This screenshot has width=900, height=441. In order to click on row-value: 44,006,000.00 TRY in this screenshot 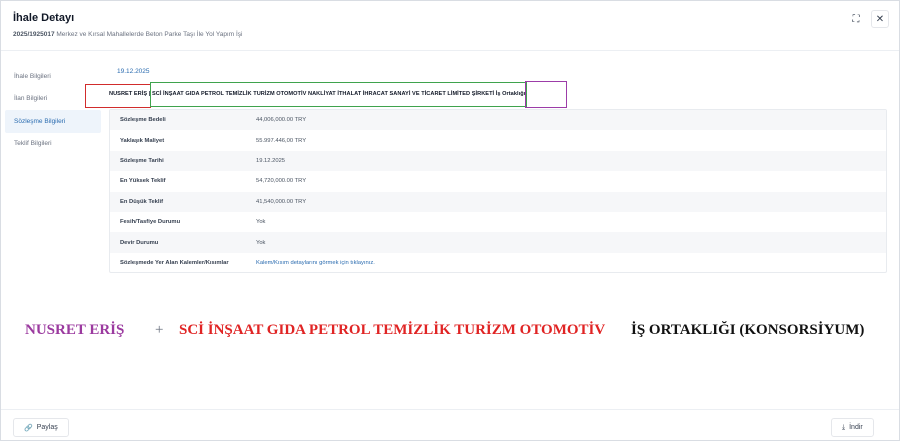, I will do `click(281, 120)`.